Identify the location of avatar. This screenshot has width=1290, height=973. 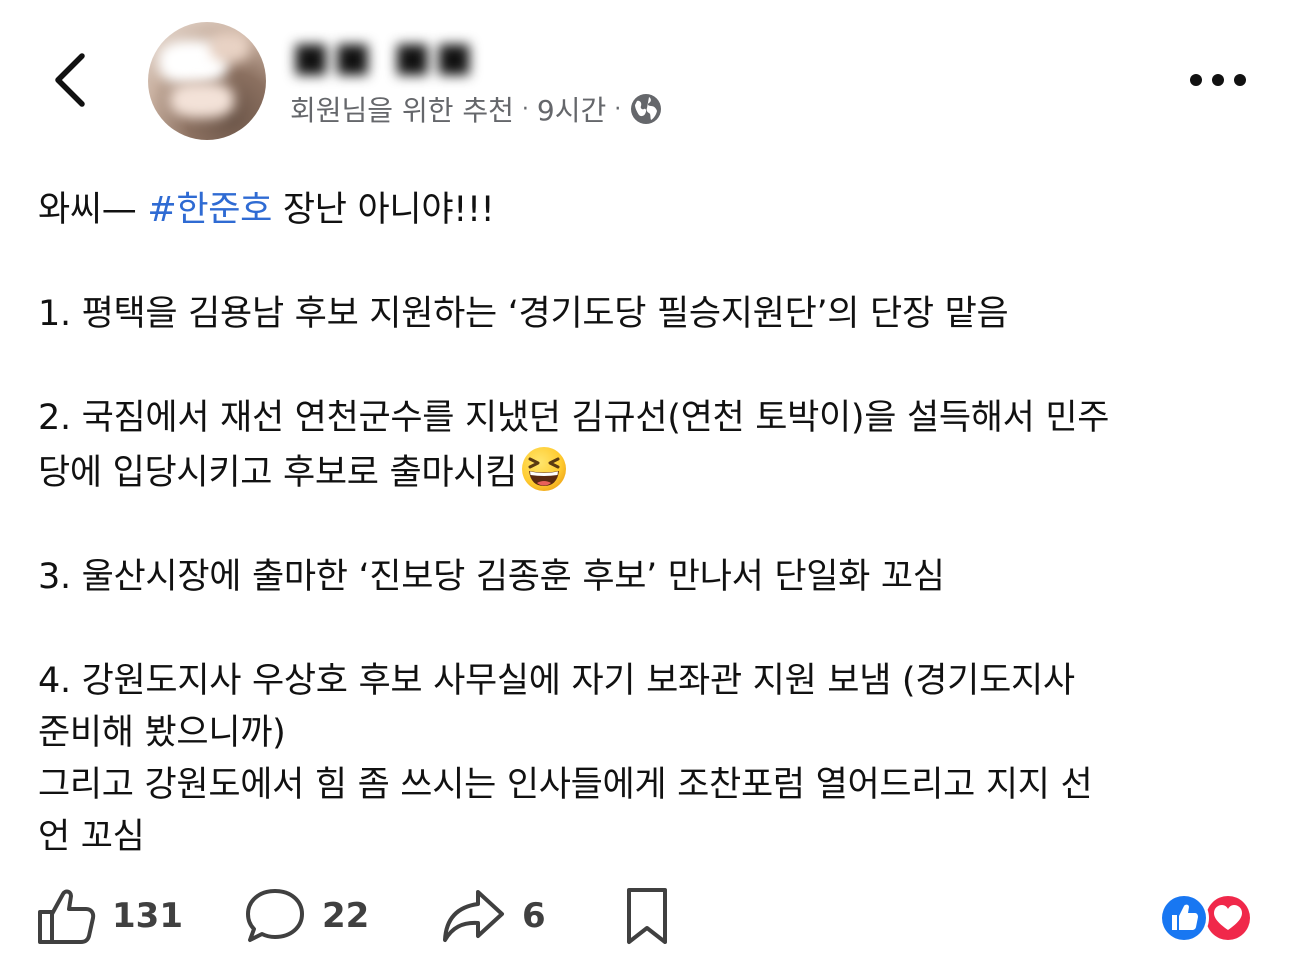
(207, 81).